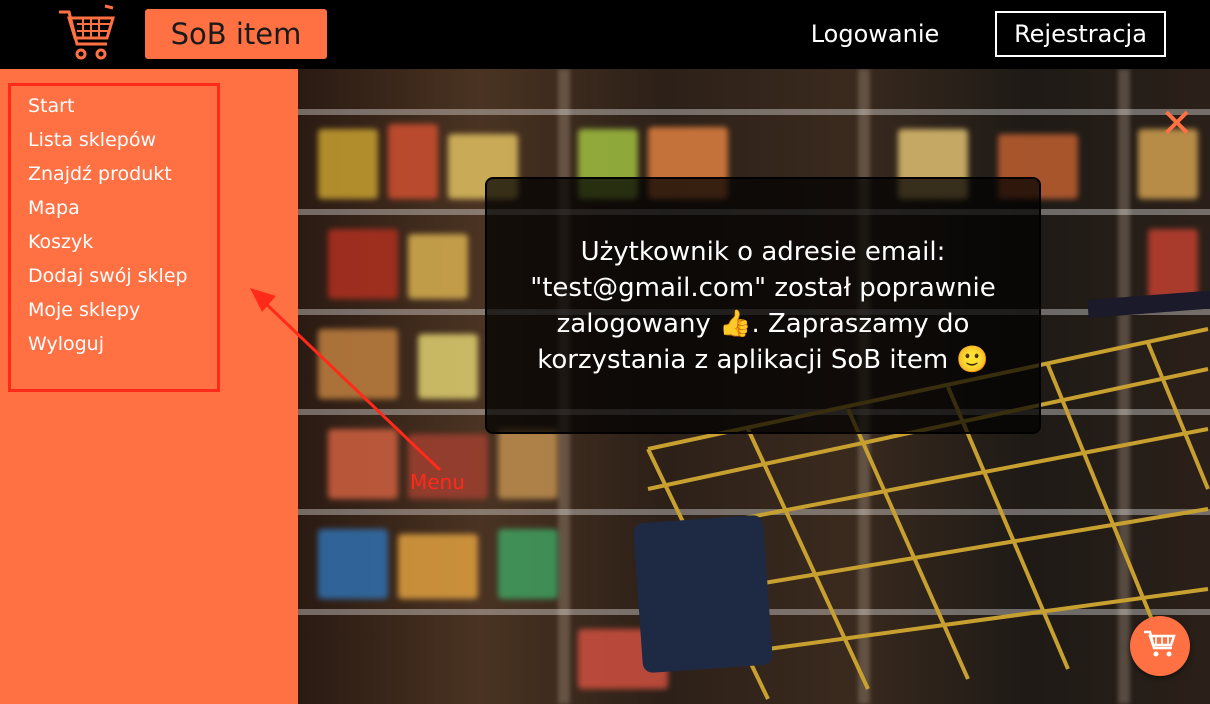  What do you see at coordinates (236, 34) in the screenshot?
I see `brand-button: SoB item` at bounding box center [236, 34].